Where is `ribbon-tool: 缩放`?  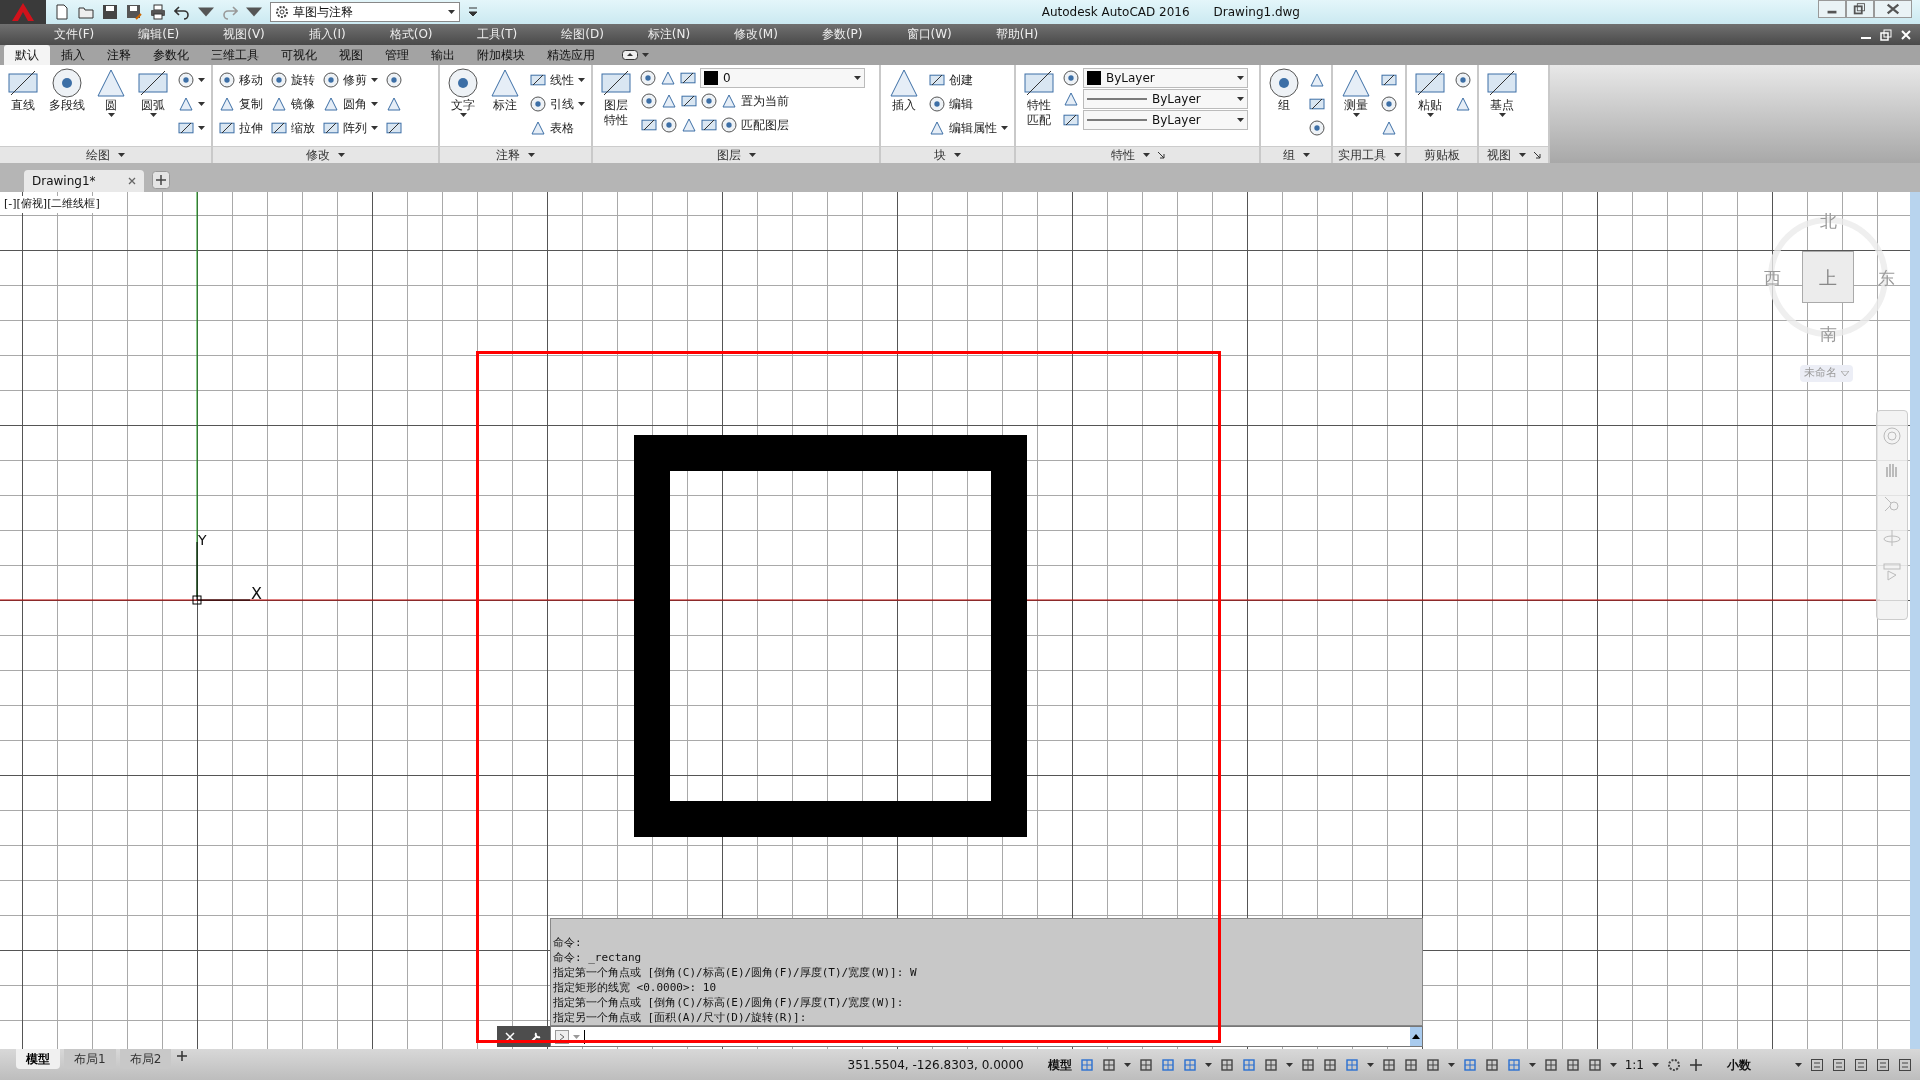
ribbon-tool: 缩放 is located at coordinates (293, 127).